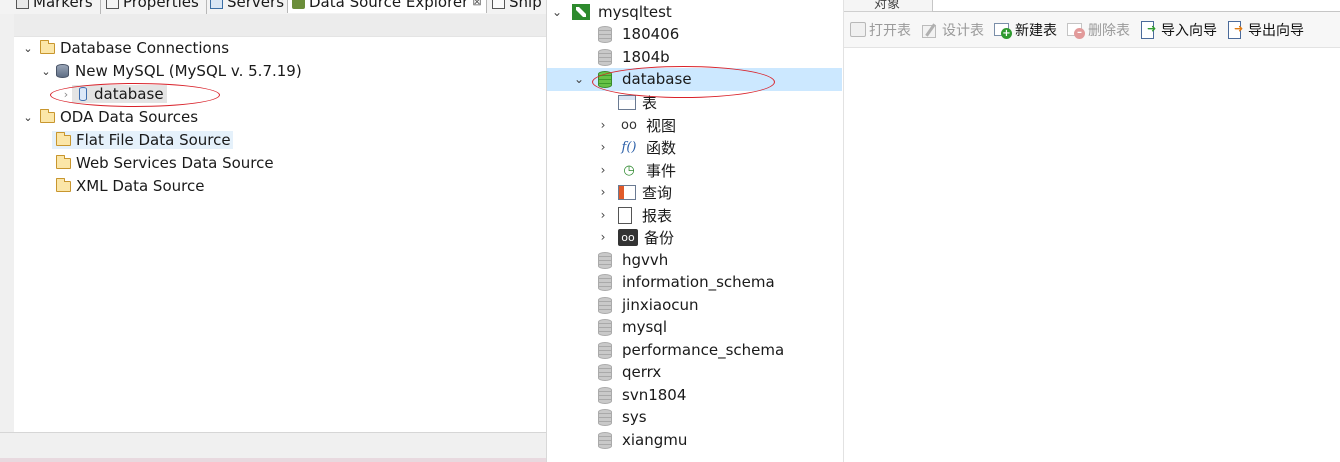 The image size is (1340, 462). Describe the element at coordinates (636, 170) in the screenshot. I see `tree-item-events: › ◷ 事件` at that location.